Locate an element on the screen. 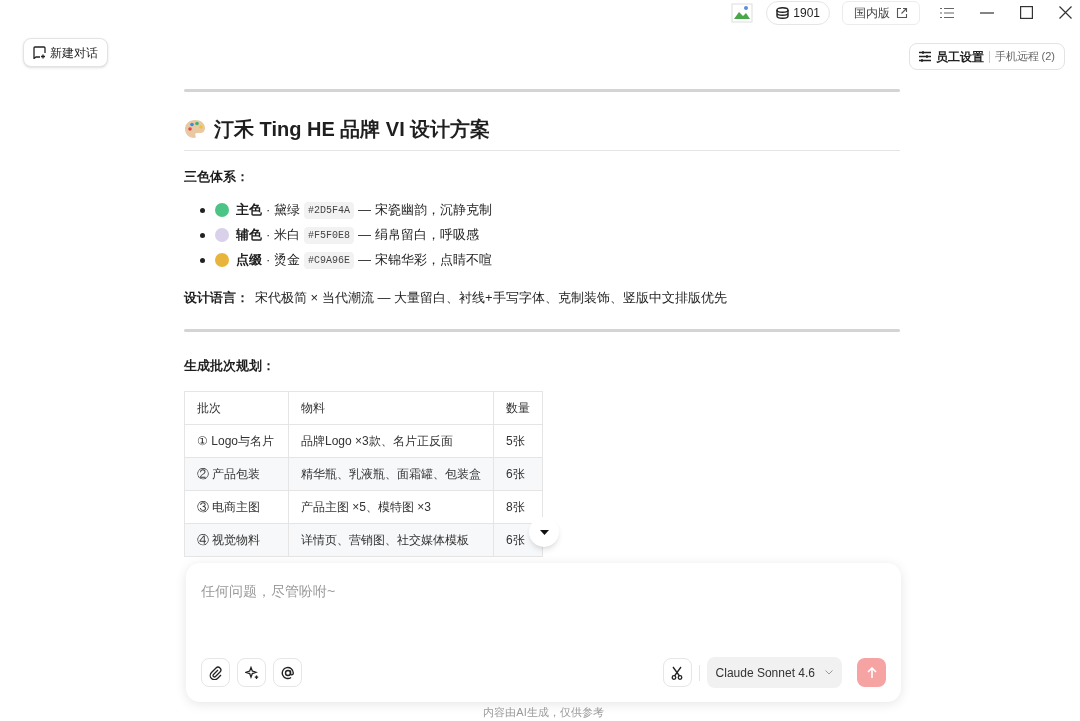 This screenshot has width=1080, height=721. sparkle-icon is located at coordinates (251, 672).